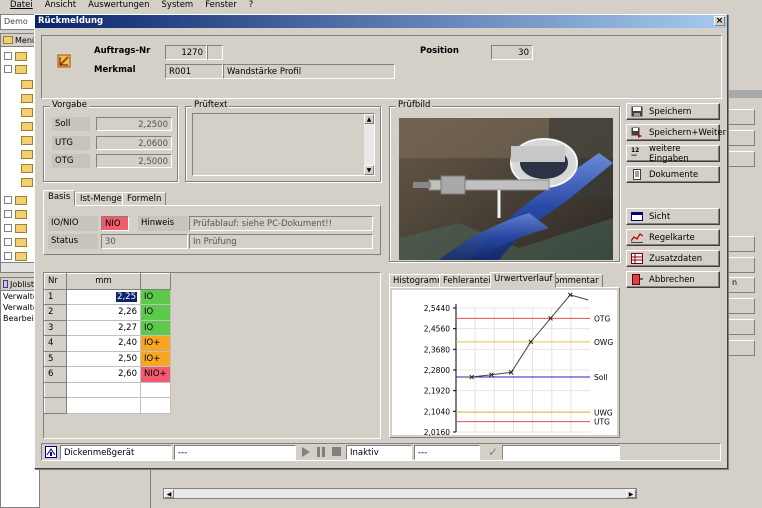 Image resolution: width=762 pixels, height=508 pixels. What do you see at coordinates (493, 452) in the screenshot?
I see `check-icon: ✓` at bounding box center [493, 452].